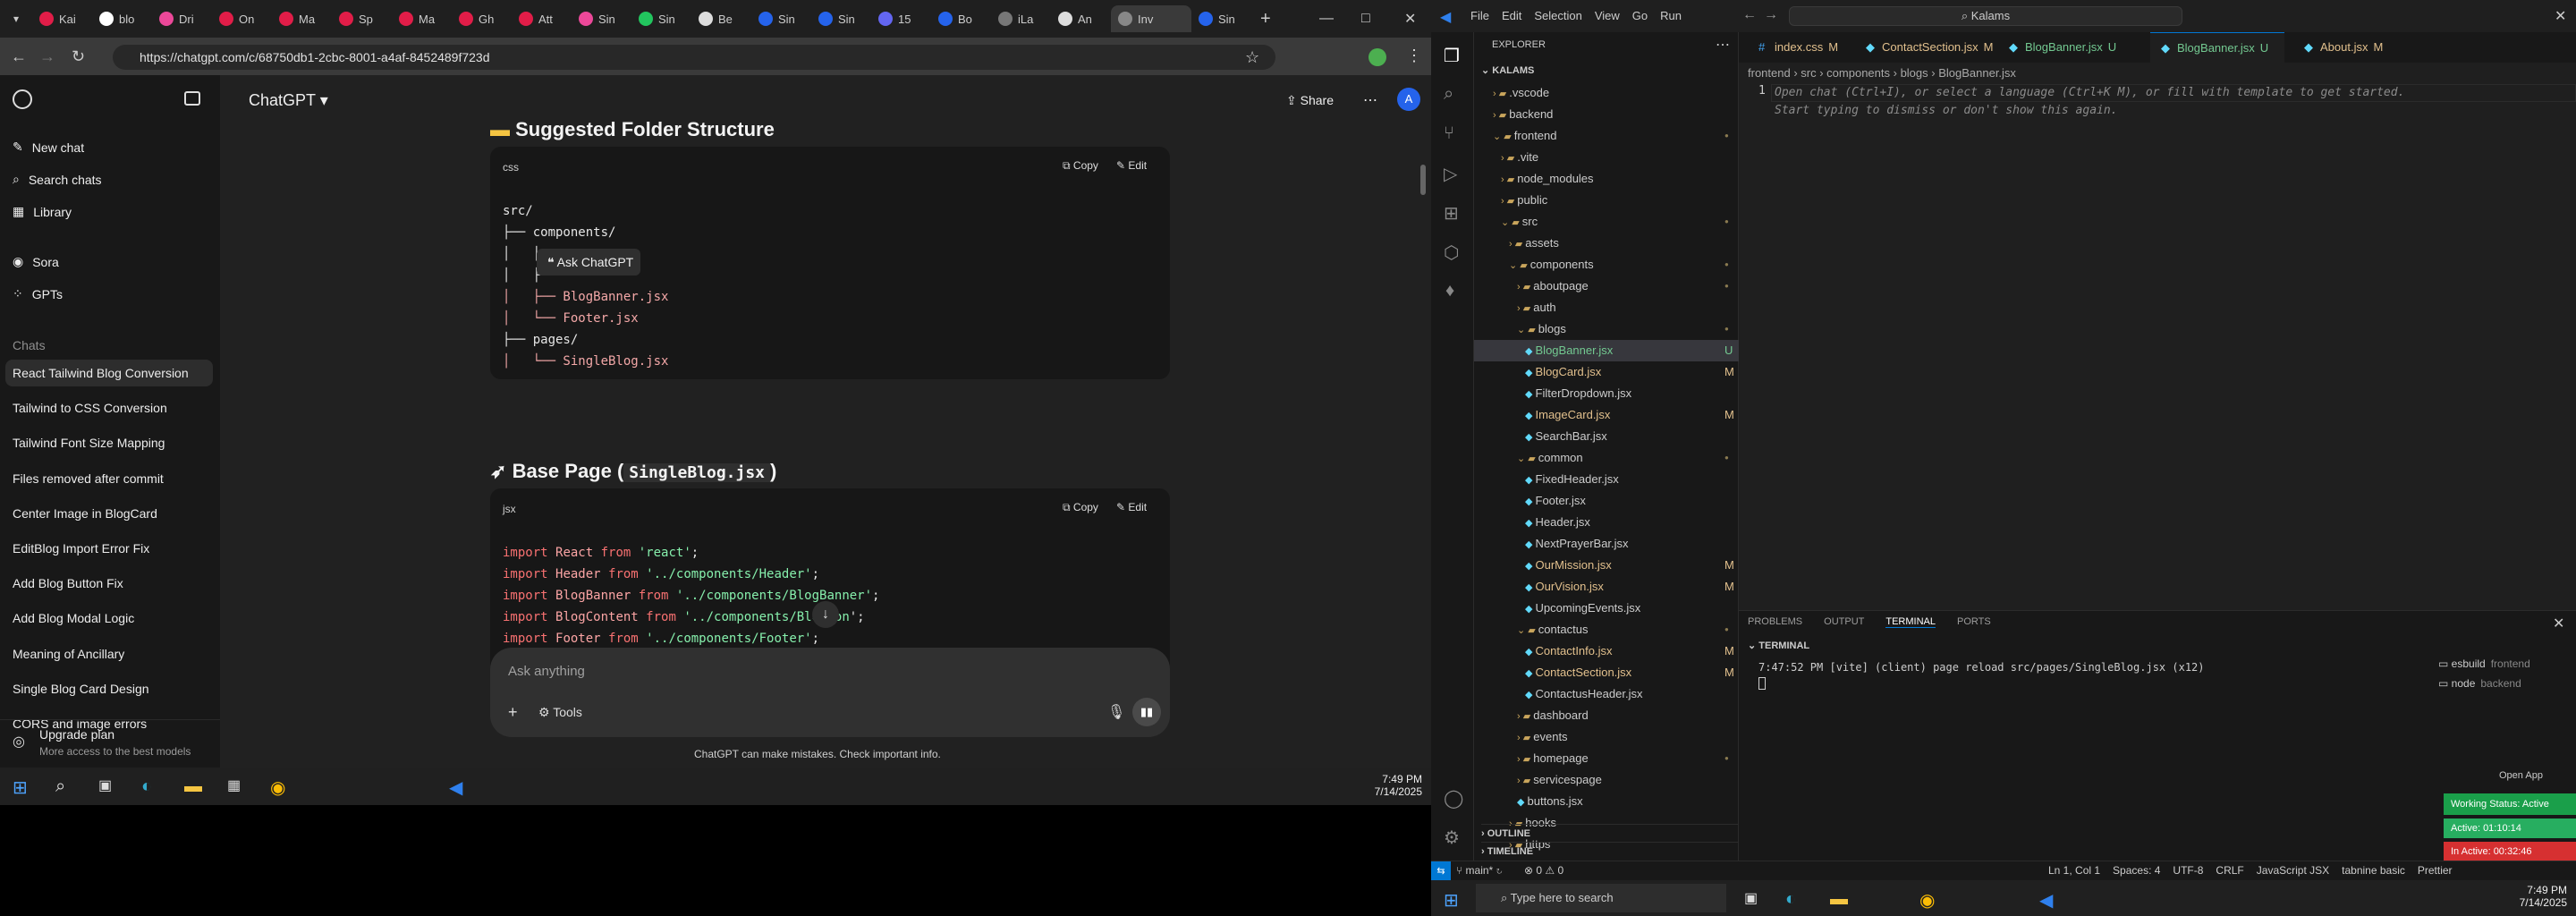 Image resolution: width=2576 pixels, height=916 pixels. I want to click on library-button: ▦ Library, so click(42, 211).